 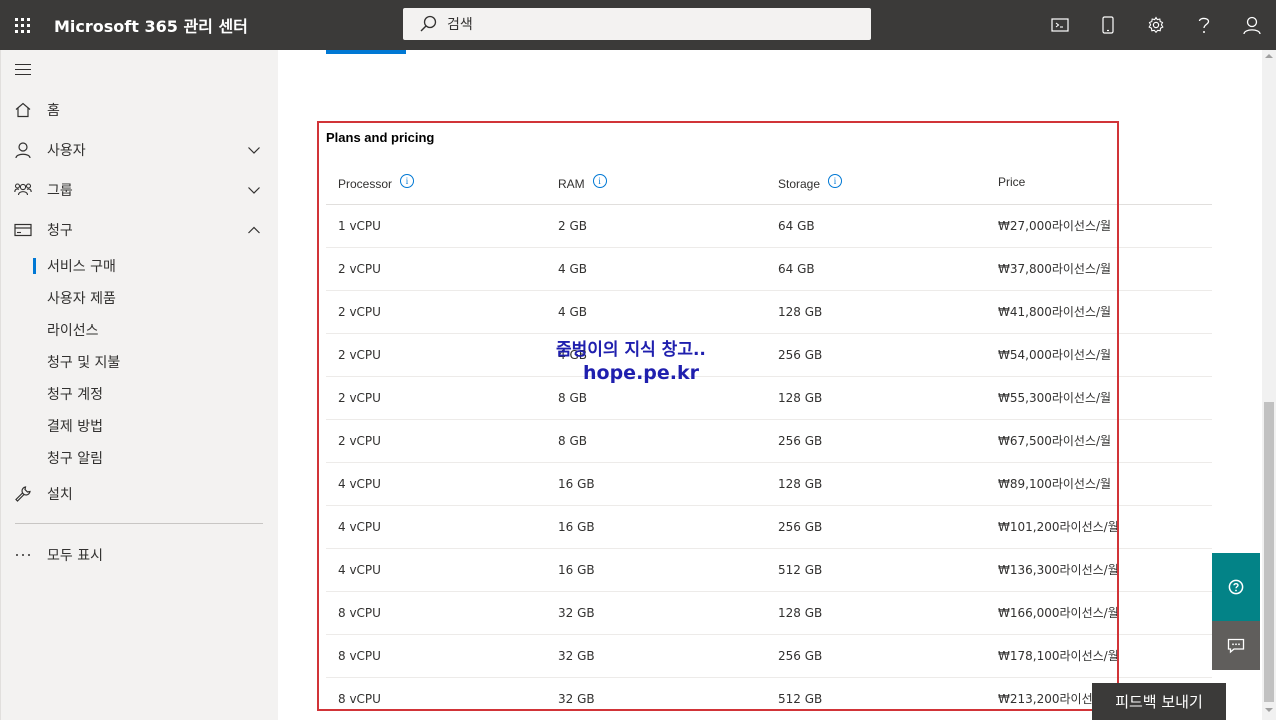 I want to click on price-cell: ₩67,500라이선스/월, so click(x=1099, y=441).